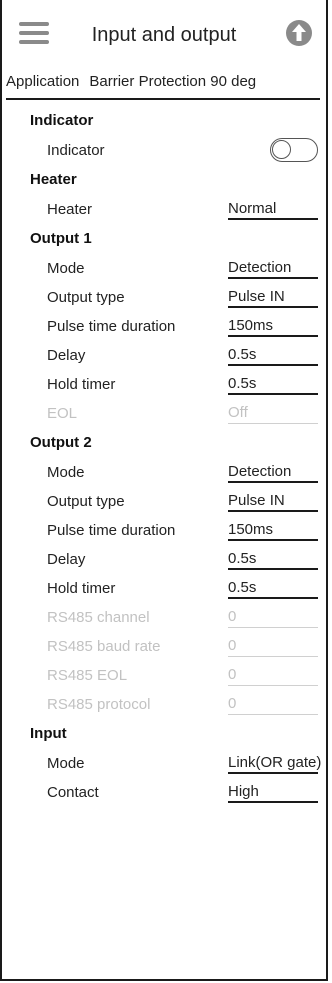 The width and height of the screenshot is (332, 983). I want to click on output1-eol-row: EOL Off, so click(164, 413).